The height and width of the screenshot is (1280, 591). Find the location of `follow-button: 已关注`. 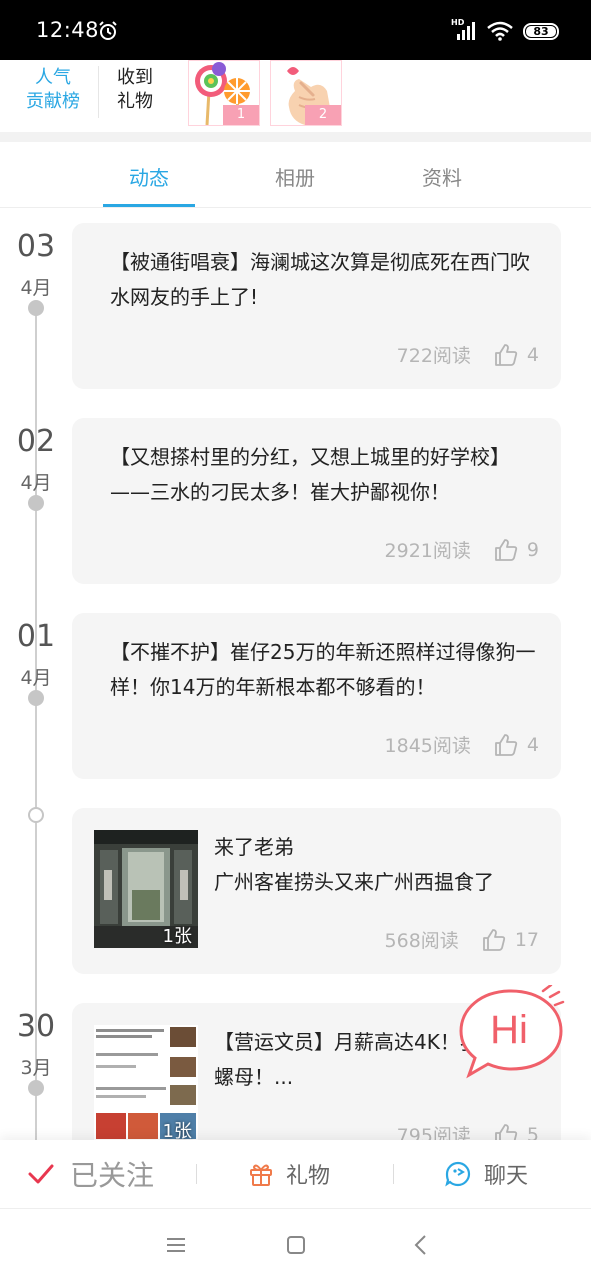

follow-button: 已关注 is located at coordinates (91, 1174).